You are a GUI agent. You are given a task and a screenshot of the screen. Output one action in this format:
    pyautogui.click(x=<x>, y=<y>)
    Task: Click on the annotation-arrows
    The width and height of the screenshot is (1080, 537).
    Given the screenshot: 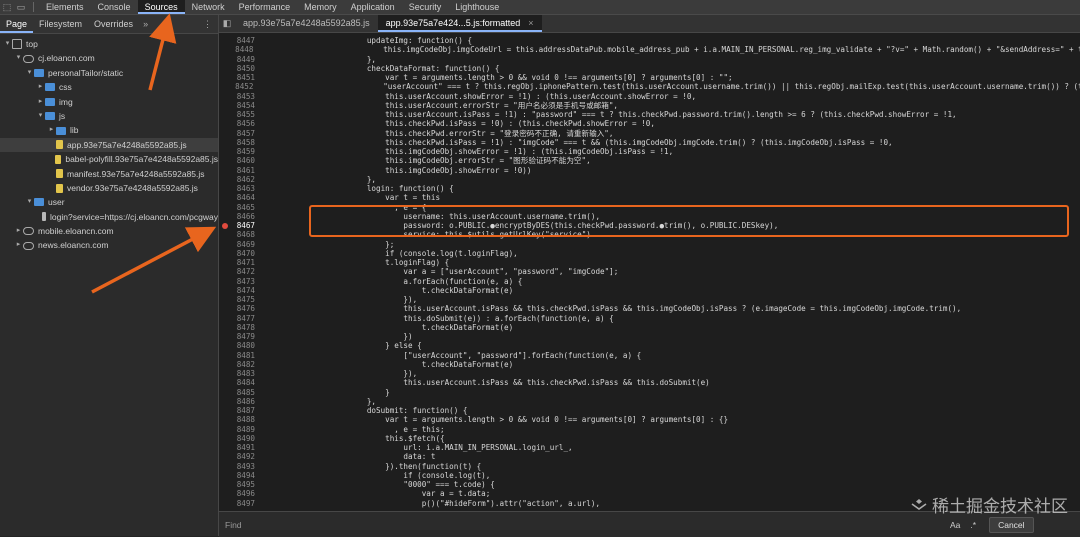 What is the action you would take?
    pyautogui.click(x=154, y=153)
    